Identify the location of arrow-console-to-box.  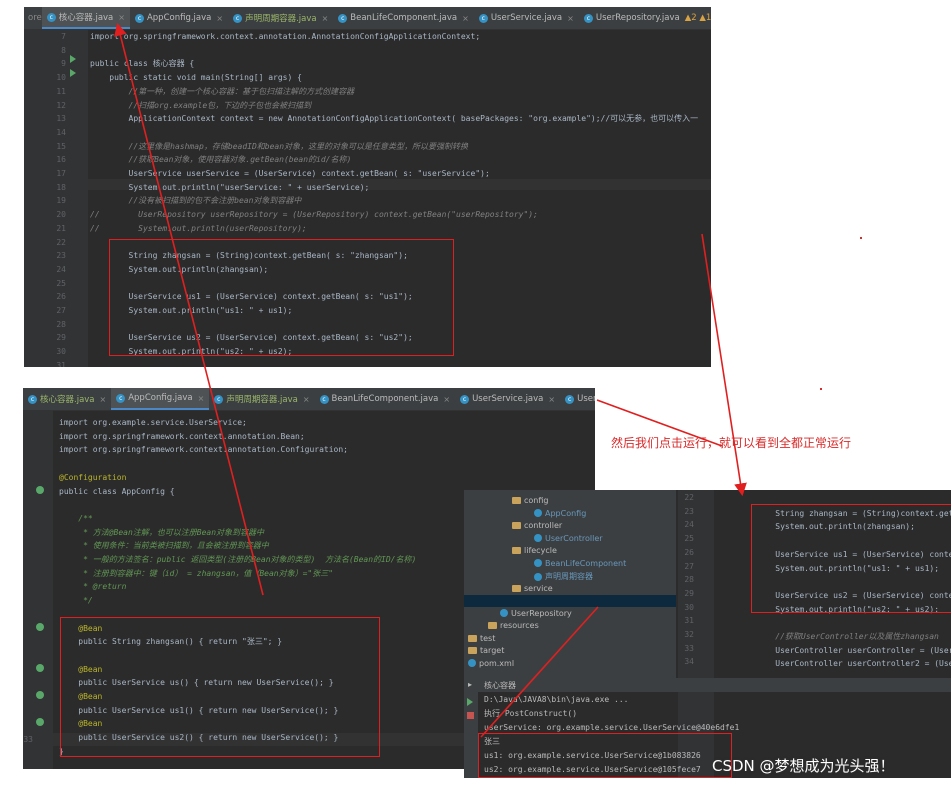
(539, 672).